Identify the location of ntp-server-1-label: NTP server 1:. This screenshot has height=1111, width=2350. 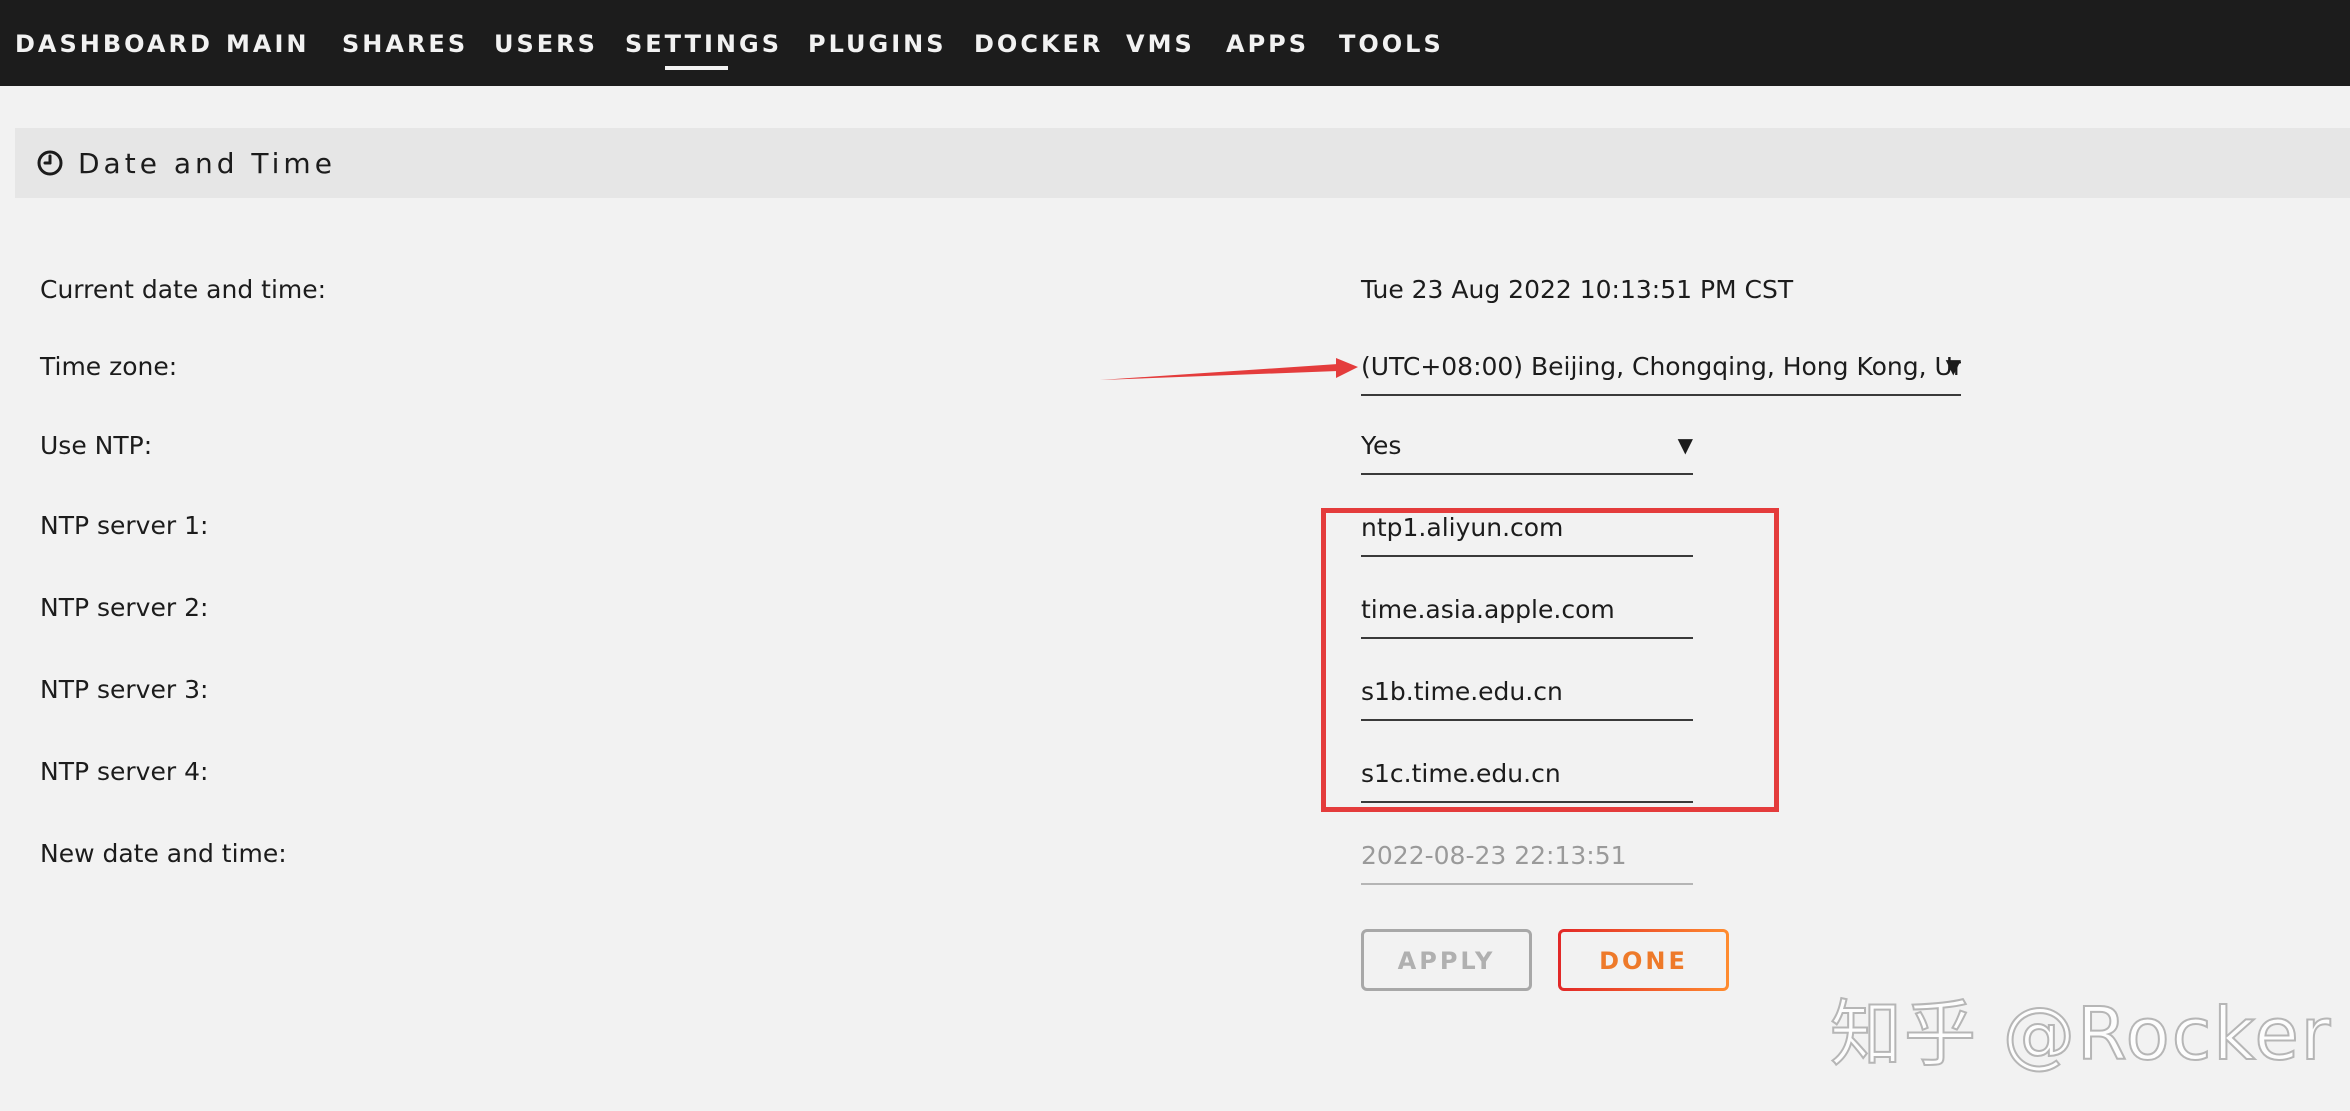
(124, 525).